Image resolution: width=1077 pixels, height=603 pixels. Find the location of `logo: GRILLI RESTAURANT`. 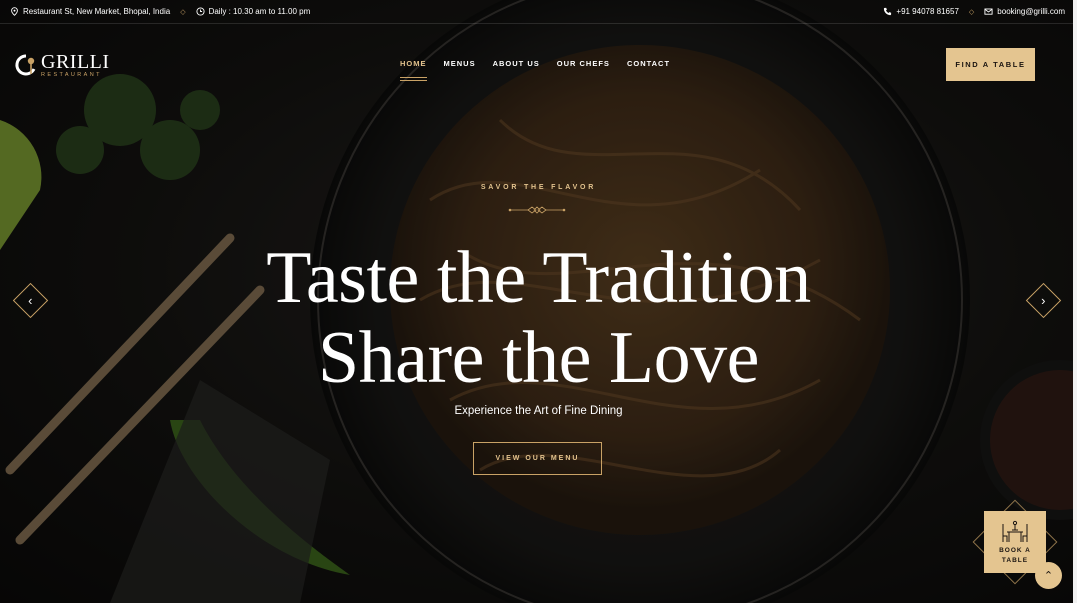

logo: GRILLI RESTAURANT is located at coordinates (62, 65).